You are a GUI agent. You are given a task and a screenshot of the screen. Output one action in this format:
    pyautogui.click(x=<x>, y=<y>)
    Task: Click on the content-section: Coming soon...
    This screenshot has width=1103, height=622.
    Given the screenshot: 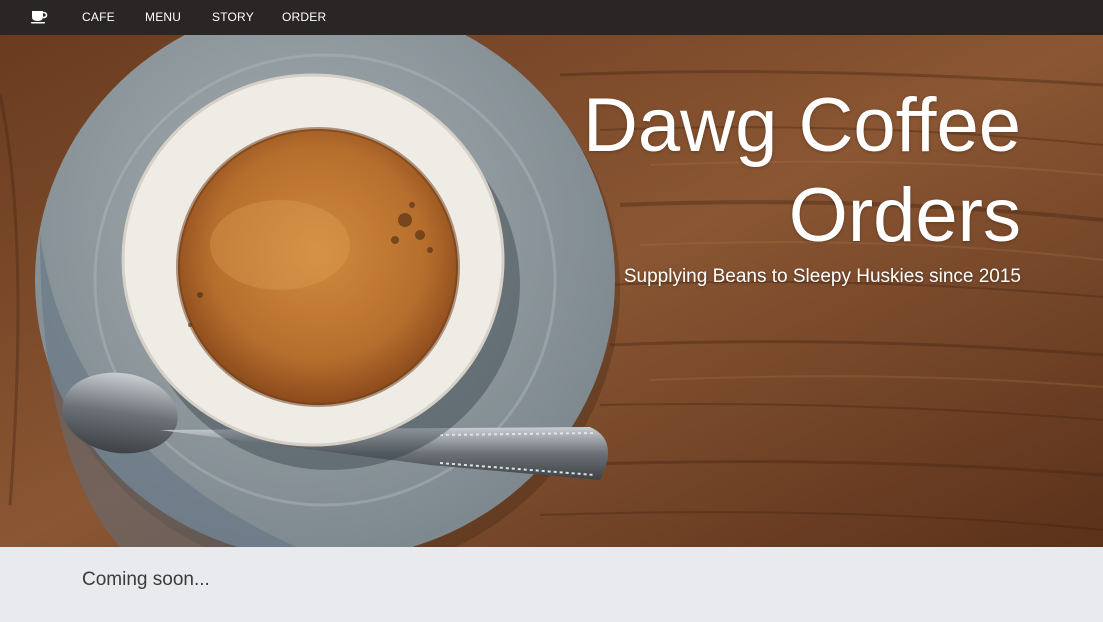 What is the action you would take?
    pyautogui.click(x=551, y=584)
    